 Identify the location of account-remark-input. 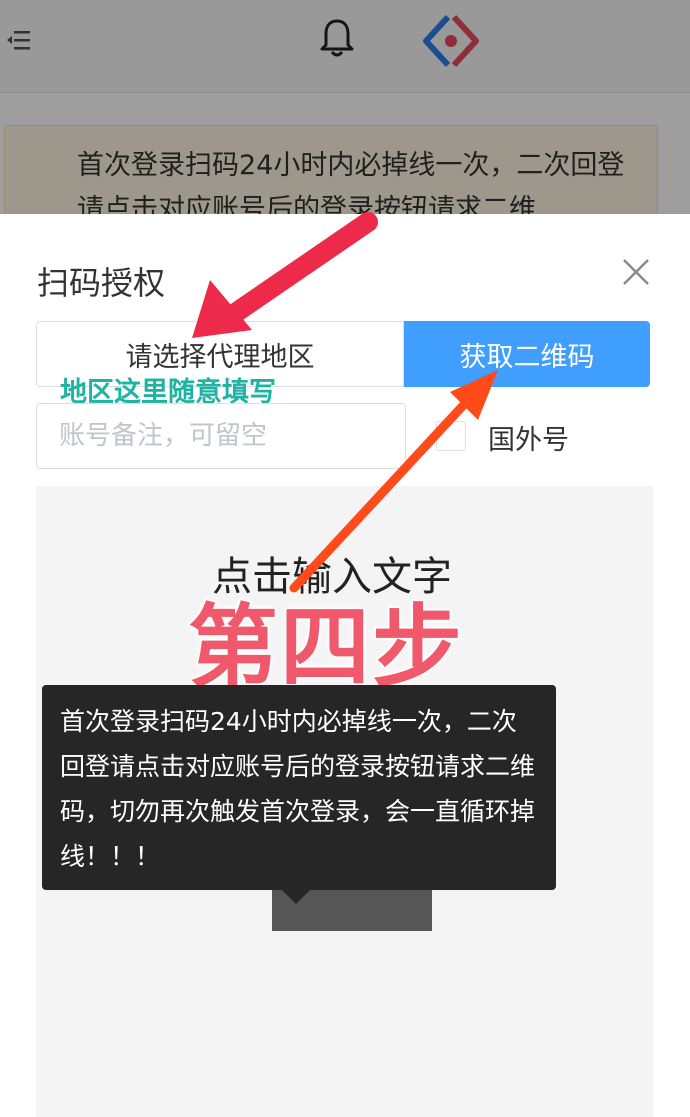
(221, 436).